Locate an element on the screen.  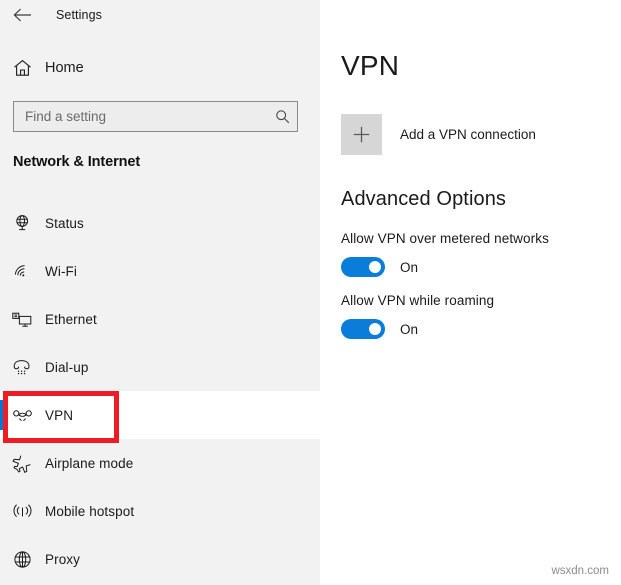
setting-allow-vpn-metered-label: Allow VPN over metered networks is located at coordinates (445, 238).